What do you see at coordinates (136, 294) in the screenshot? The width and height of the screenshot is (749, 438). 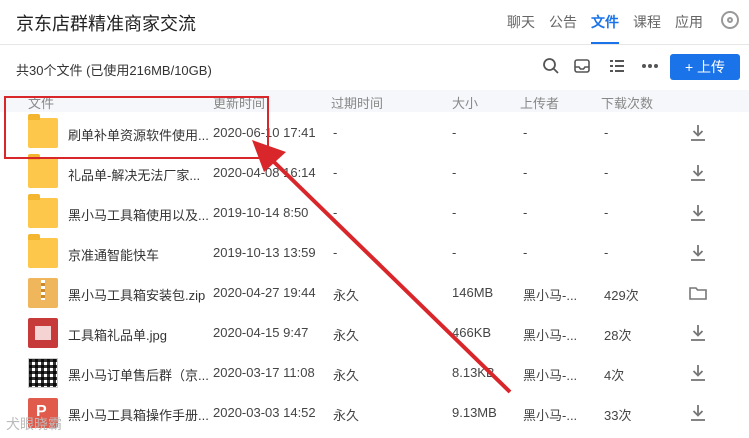 I see `file-name: 黑小马工具箱安装包.zip` at bounding box center [136, 294].